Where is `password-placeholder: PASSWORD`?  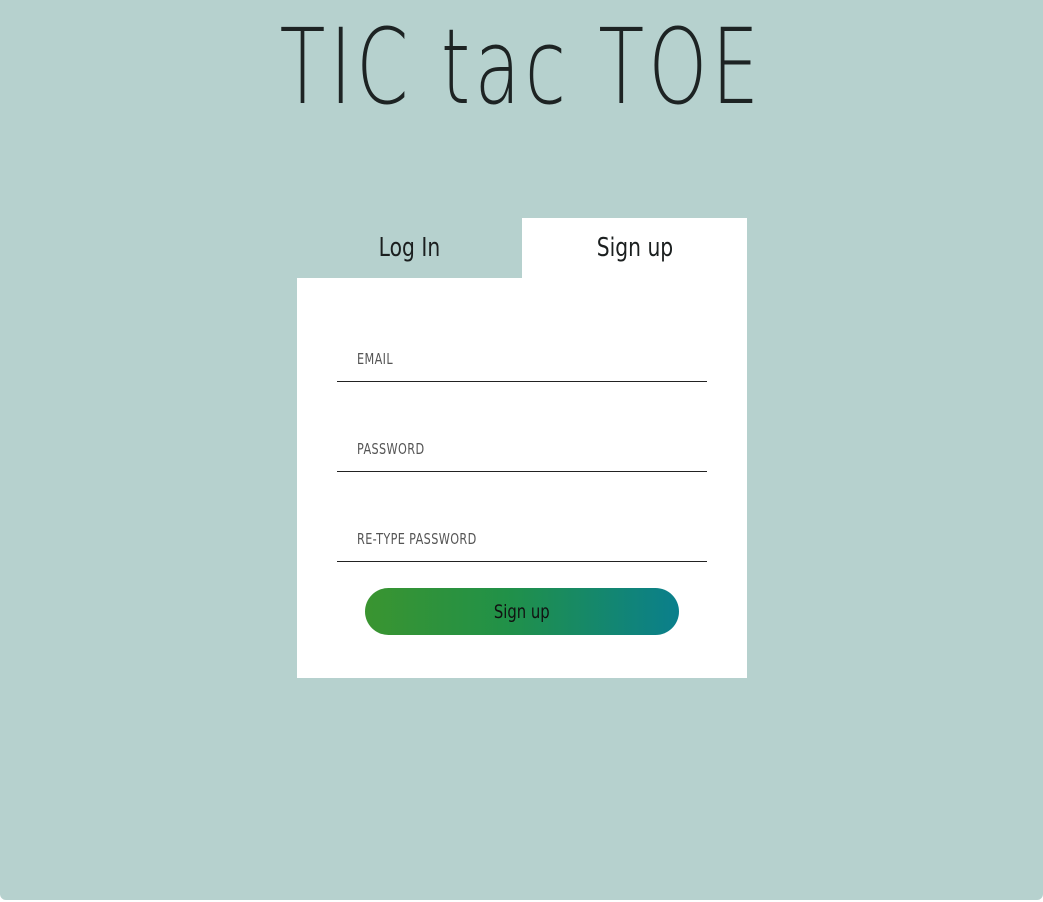 password-placeholder: PASSWORD is located at coordinates (391, 449).